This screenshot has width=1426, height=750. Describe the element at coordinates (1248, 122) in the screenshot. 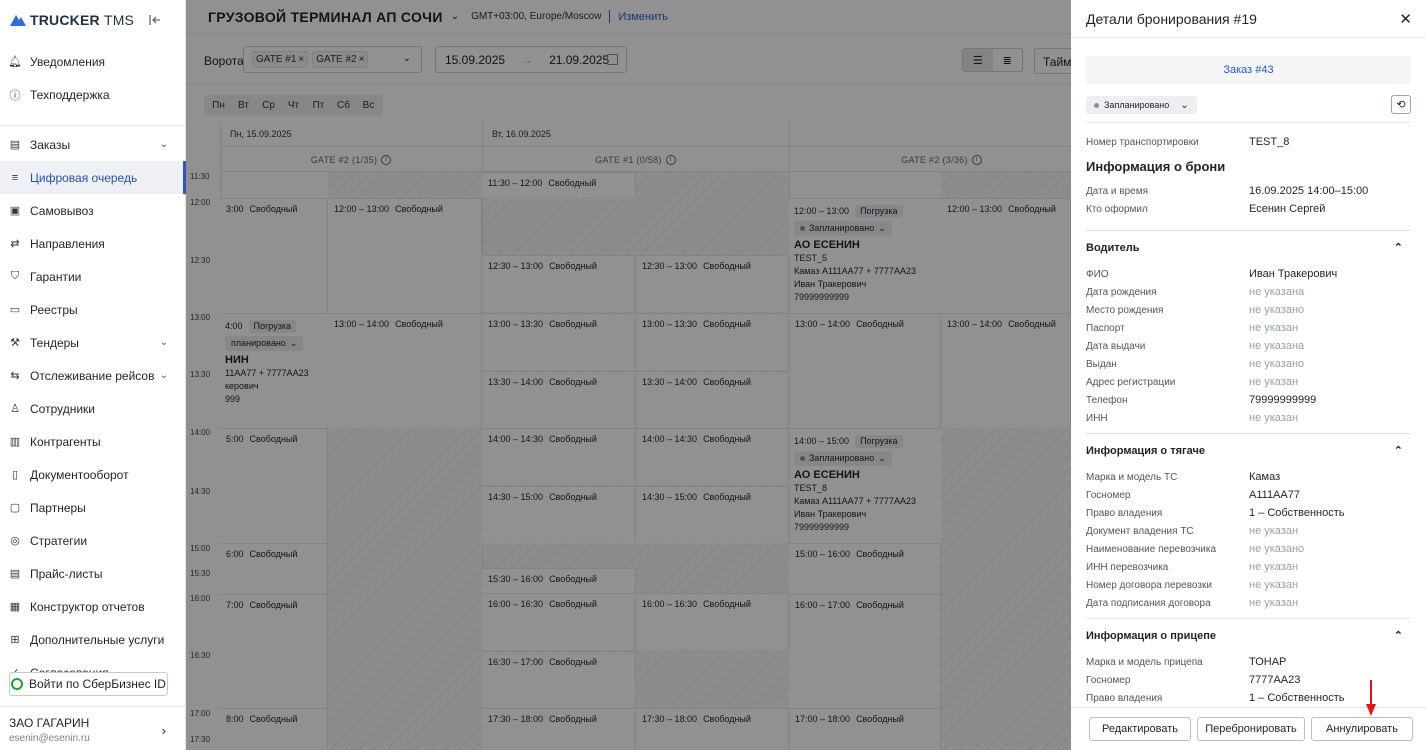

I see `divider` at that location.